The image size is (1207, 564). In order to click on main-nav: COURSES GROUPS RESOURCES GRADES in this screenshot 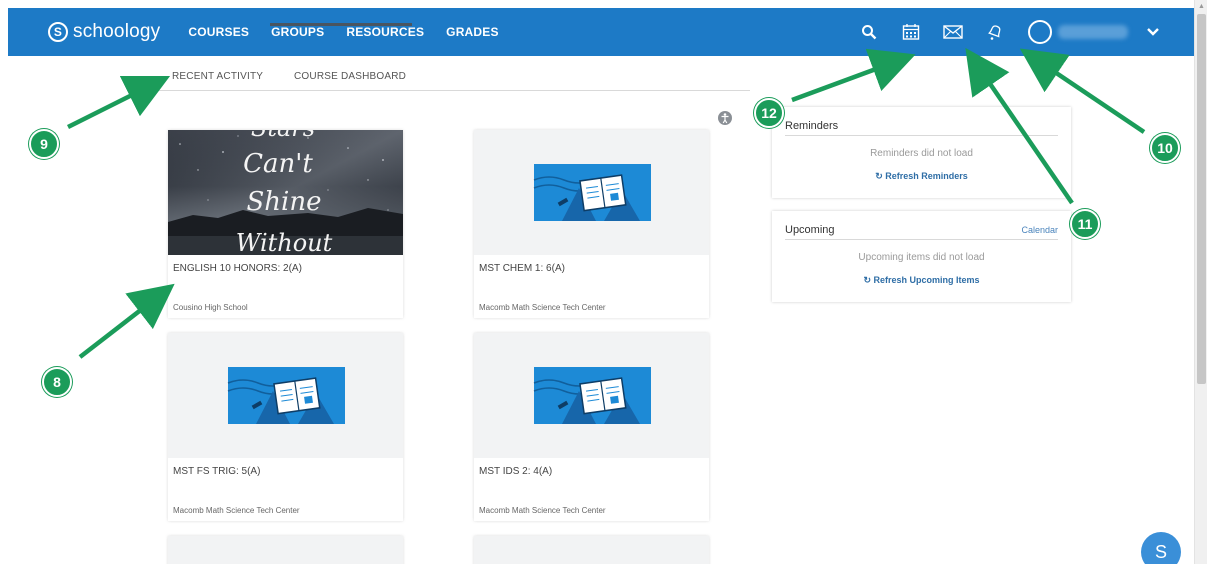, I will do `click(354, 32)`.